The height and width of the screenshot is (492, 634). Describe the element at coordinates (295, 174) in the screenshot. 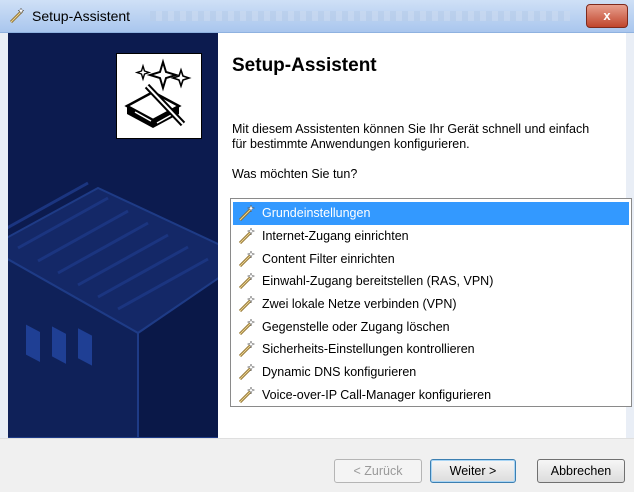

I see `question-label: Was möchten Sie tun?` at that location.